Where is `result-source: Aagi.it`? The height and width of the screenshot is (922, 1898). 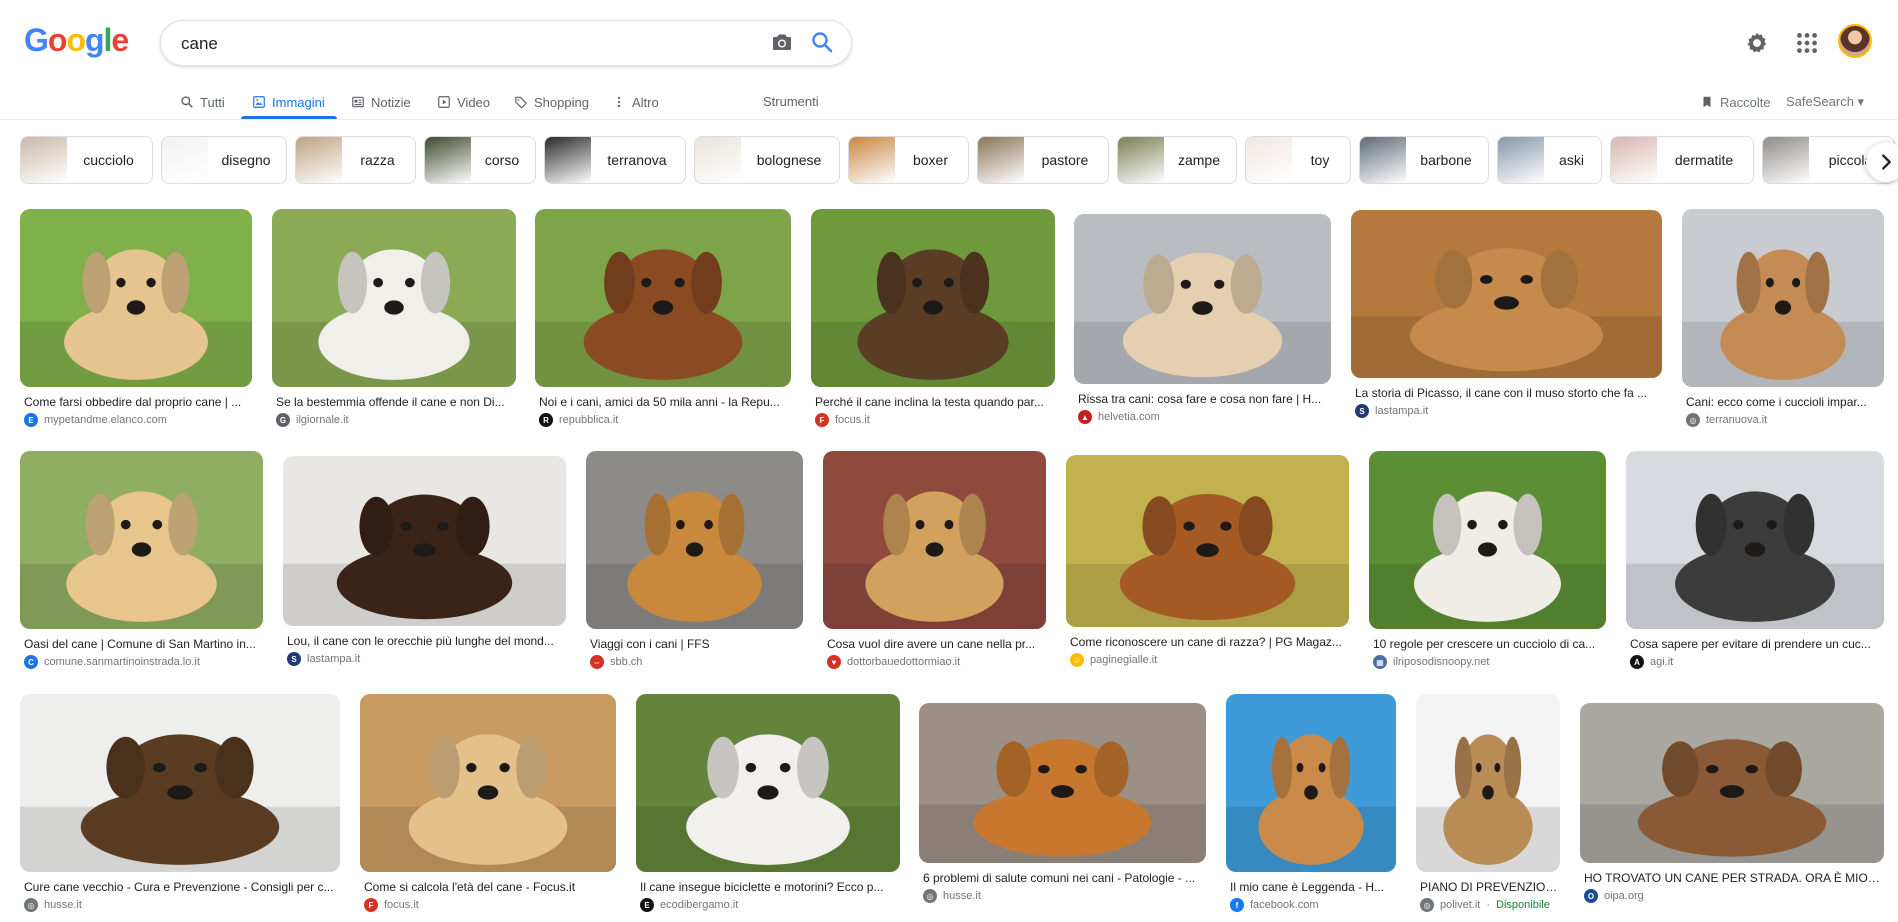
result-source: Aagi.it is located at coordinates (1755, 662).